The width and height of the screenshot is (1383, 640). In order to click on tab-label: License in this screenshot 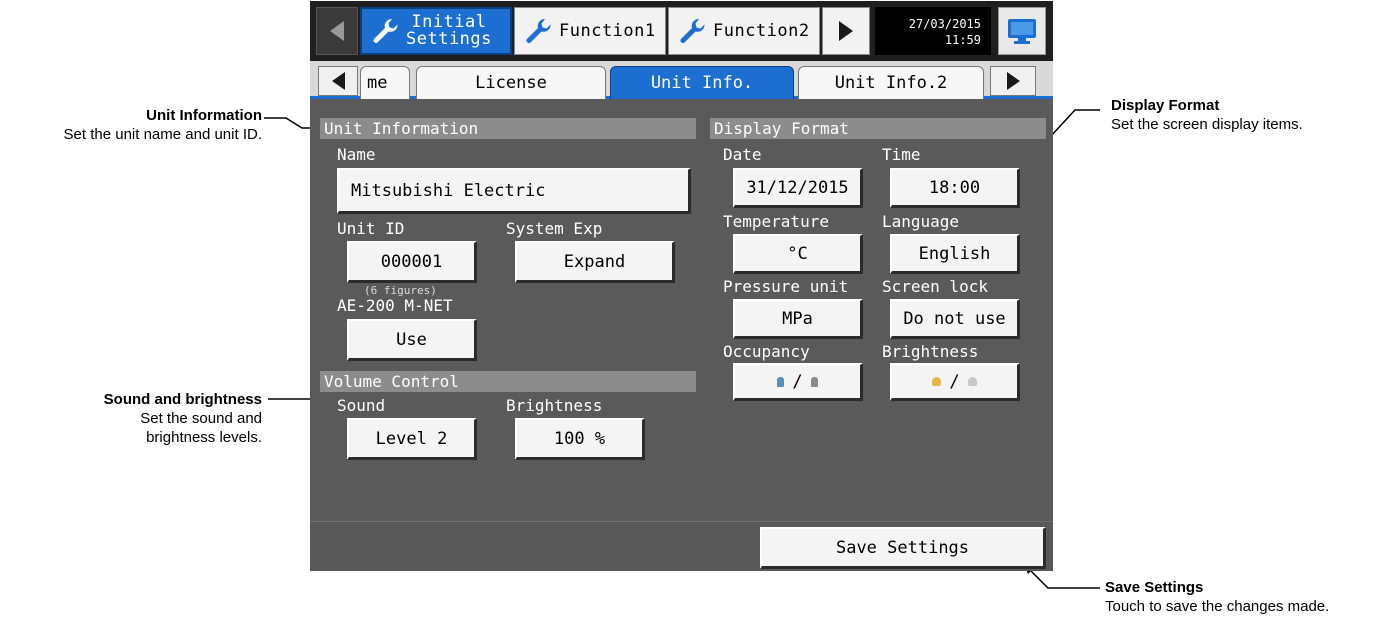, I will do `click(511, 83)`.